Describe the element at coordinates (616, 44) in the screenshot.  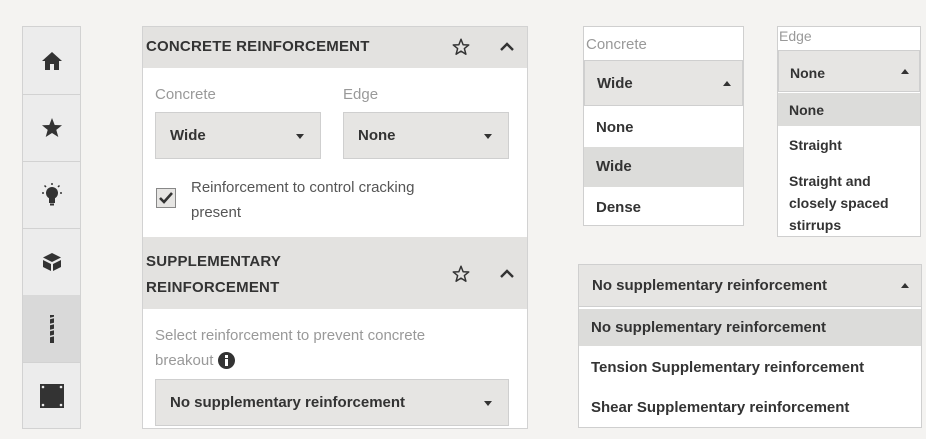
I see `concrete-dropdown-label: Concrete` at that location.